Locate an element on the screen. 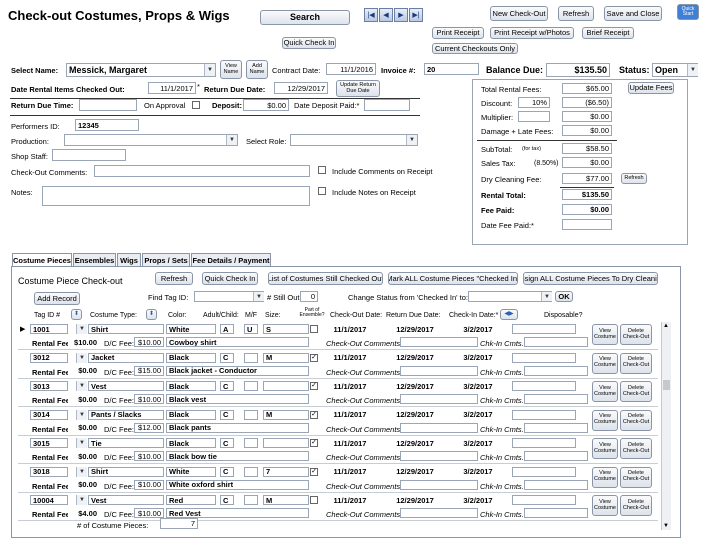 The image size is (716, 549). scroll-down-icon: ▼ is located at coordinates (666, 526).